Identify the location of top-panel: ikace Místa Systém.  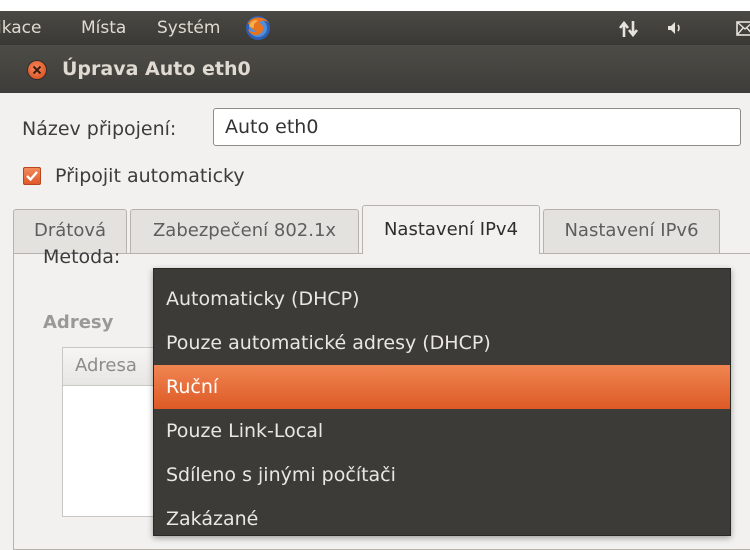
(375, 28).